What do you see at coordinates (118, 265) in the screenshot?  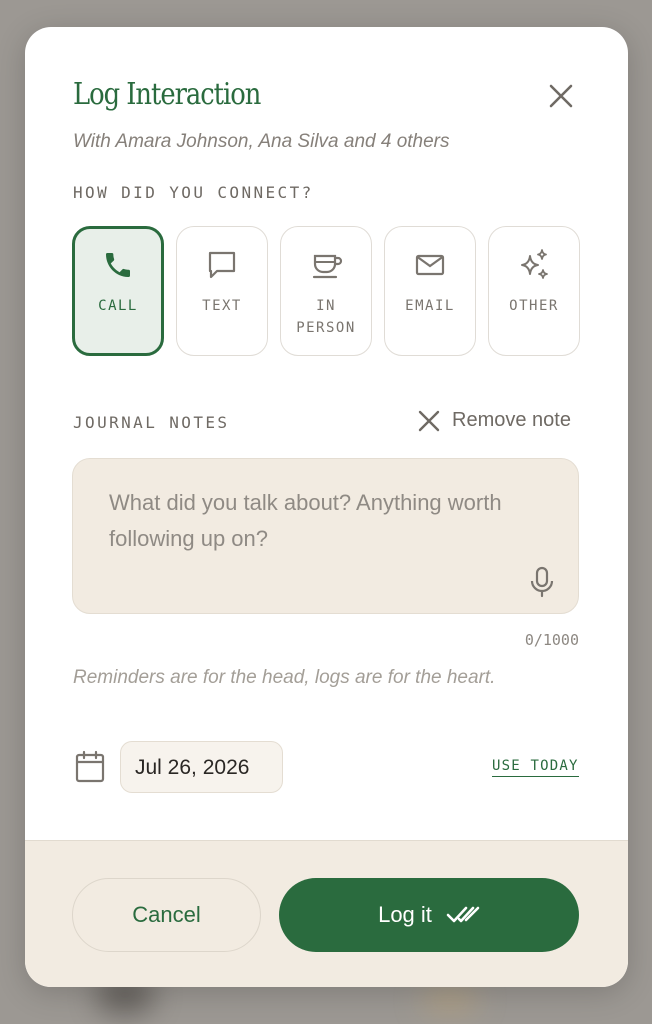 I see `phone-icon` at bounding box center [118, 265].